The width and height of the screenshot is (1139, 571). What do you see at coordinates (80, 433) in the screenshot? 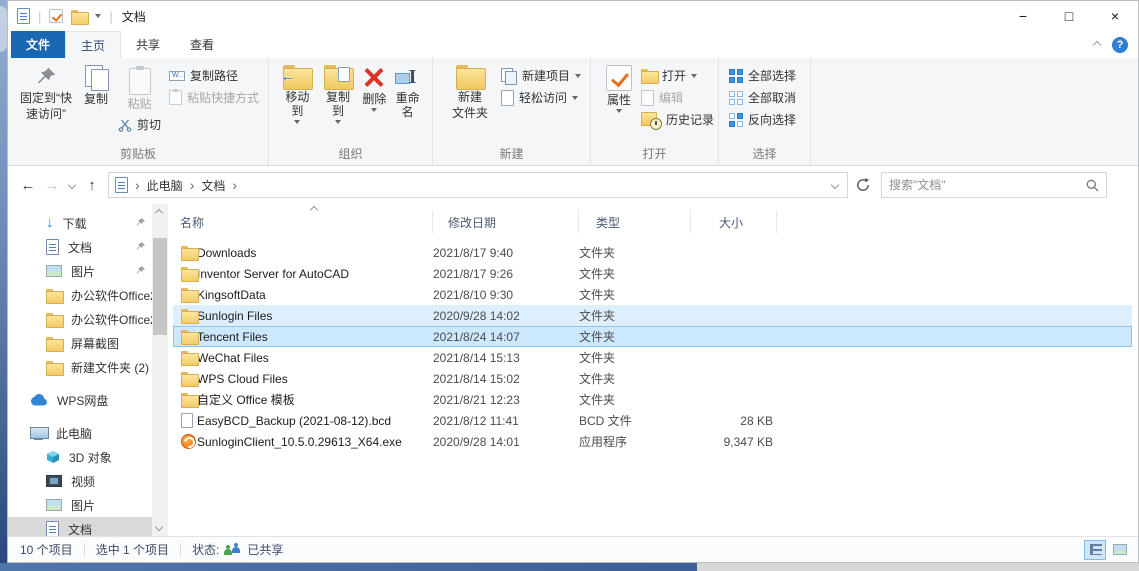
I see `sidebar-item-this-pc: 此电脑` at bounding box center [80, 433].